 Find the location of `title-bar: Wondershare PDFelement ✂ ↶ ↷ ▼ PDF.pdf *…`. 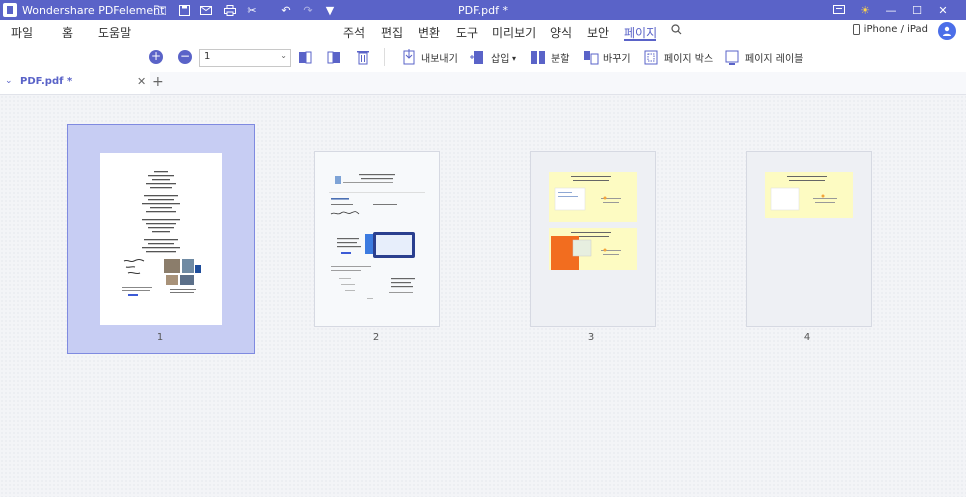

title-bar: Wondershare PDFelement ✂ ↶ ↷ ▼ PDF.pdf *… is located at coordinates (483, 10).